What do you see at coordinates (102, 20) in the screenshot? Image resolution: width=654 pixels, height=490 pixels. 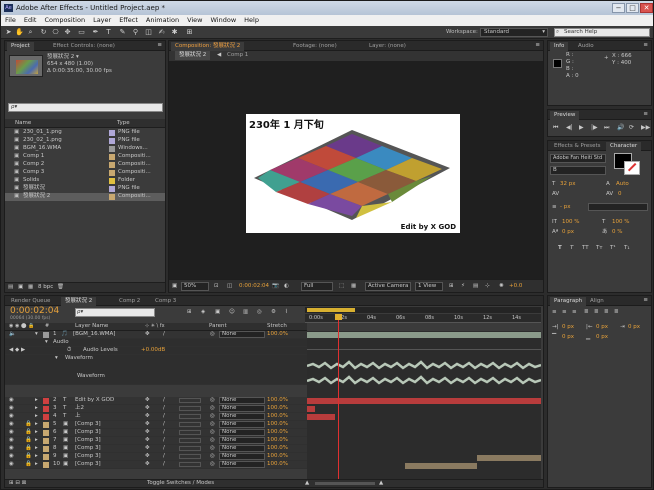 I see `menu-layer: Layer` at bounding box center [102, 20].